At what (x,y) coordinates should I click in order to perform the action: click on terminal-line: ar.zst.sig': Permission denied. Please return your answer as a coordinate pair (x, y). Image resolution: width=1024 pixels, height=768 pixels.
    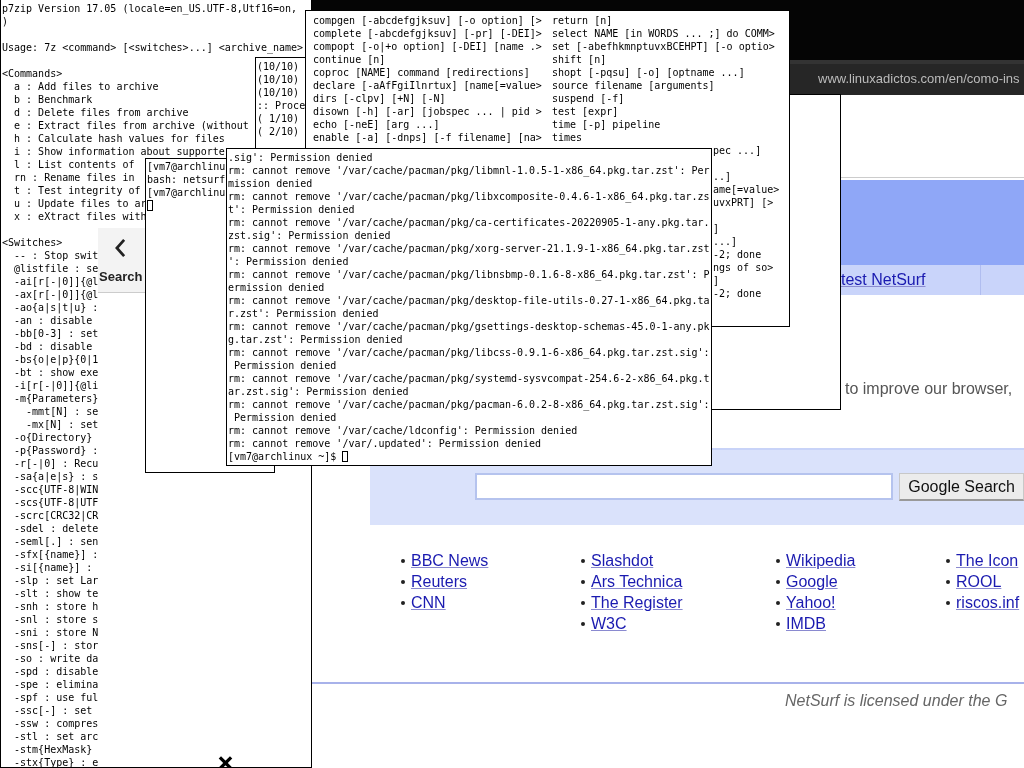
    Looking at the image, I should click on (318, 391).